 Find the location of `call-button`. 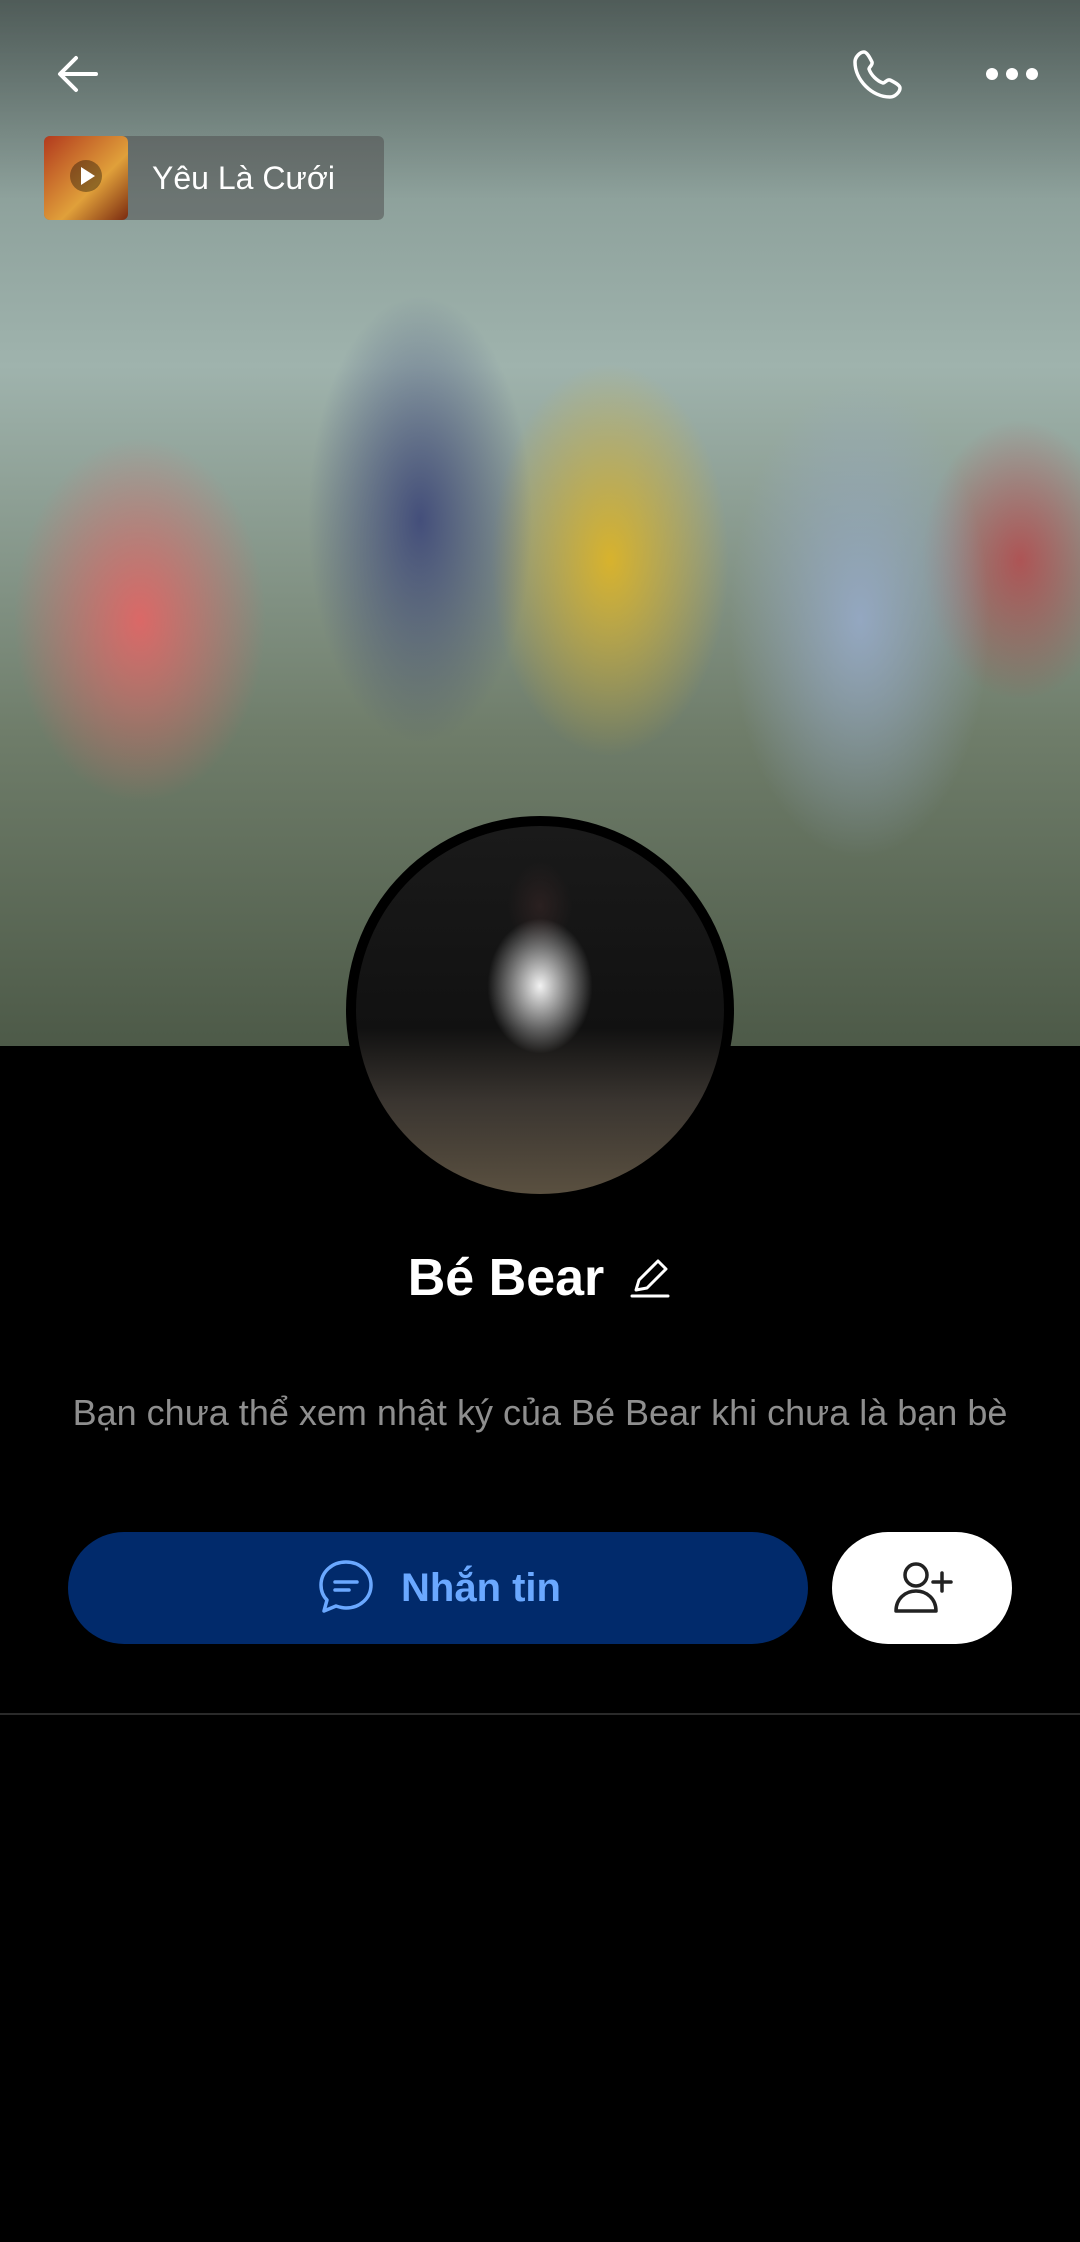

call-button is located at coordinates (878, 76).